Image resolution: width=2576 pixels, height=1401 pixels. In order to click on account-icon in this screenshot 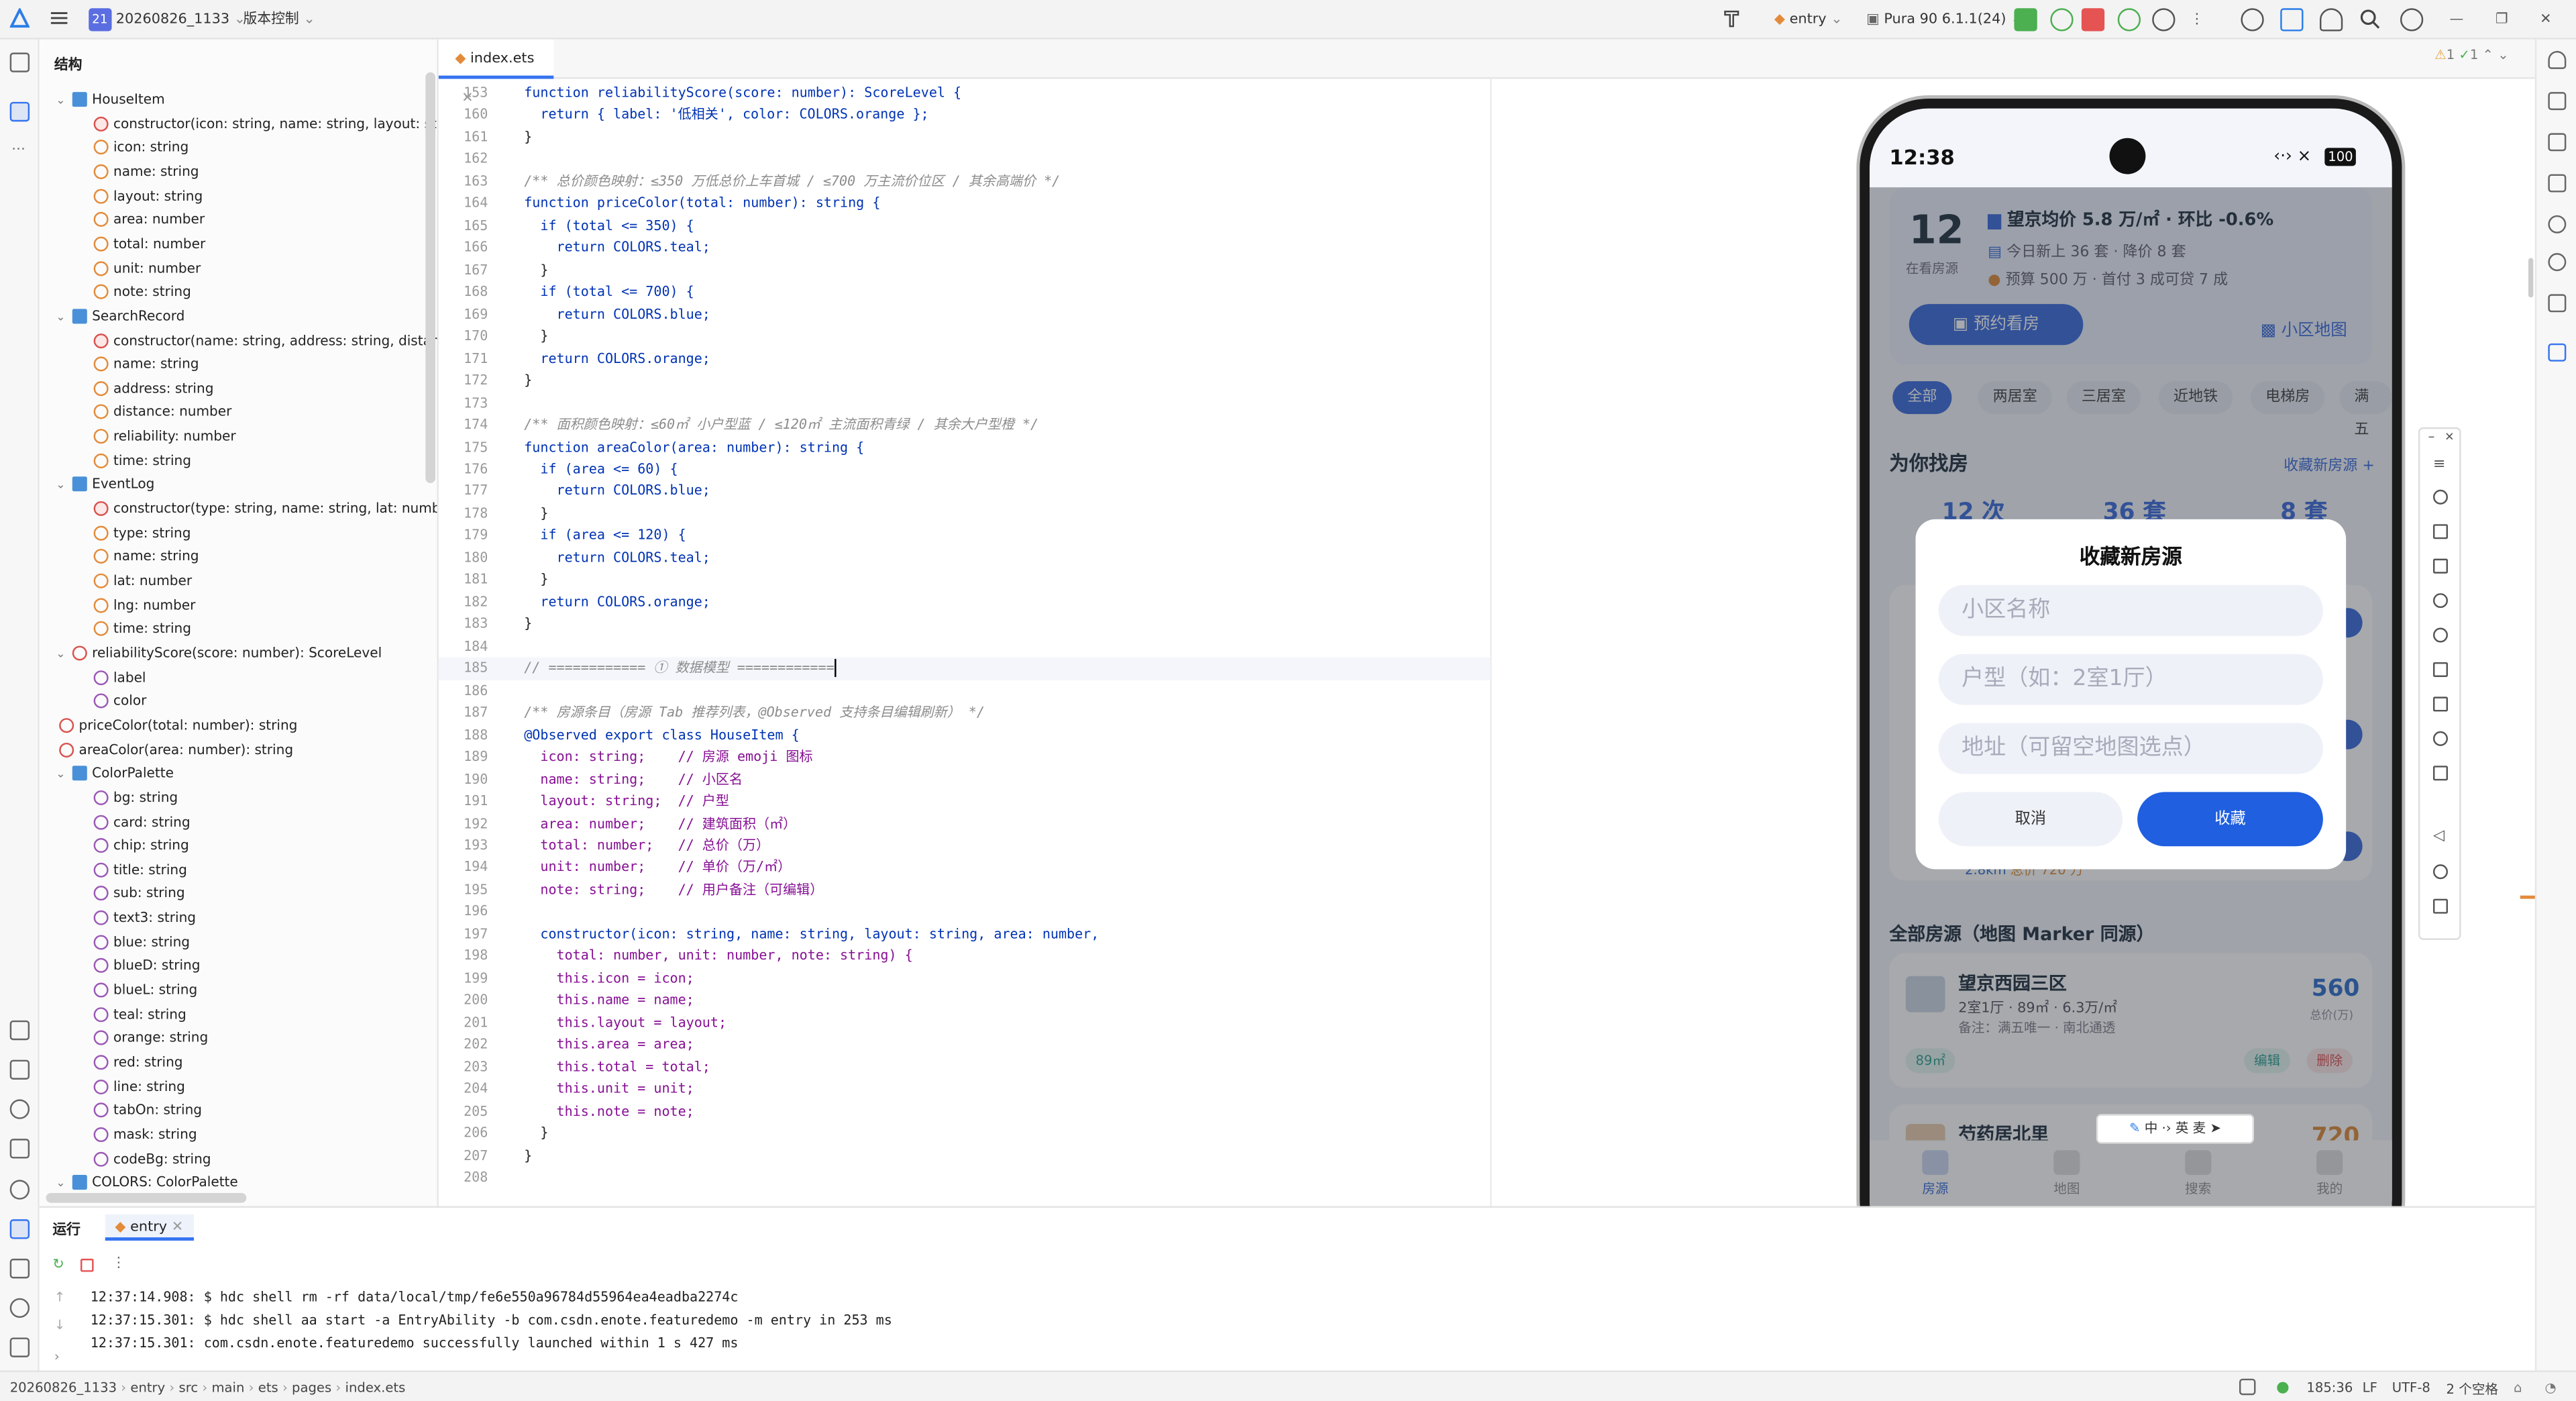, I will do `click(2331, 20)`.